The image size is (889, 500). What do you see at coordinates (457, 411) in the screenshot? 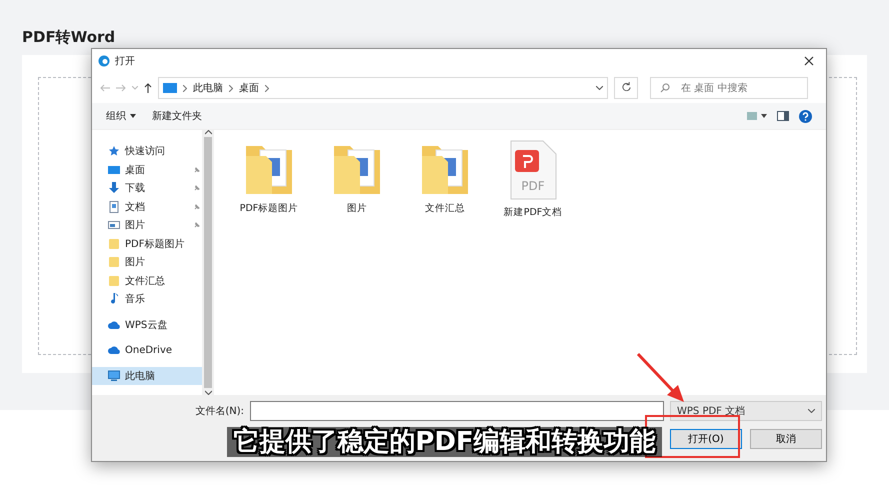
I see `filename-field` at bounding box center [457, 411].